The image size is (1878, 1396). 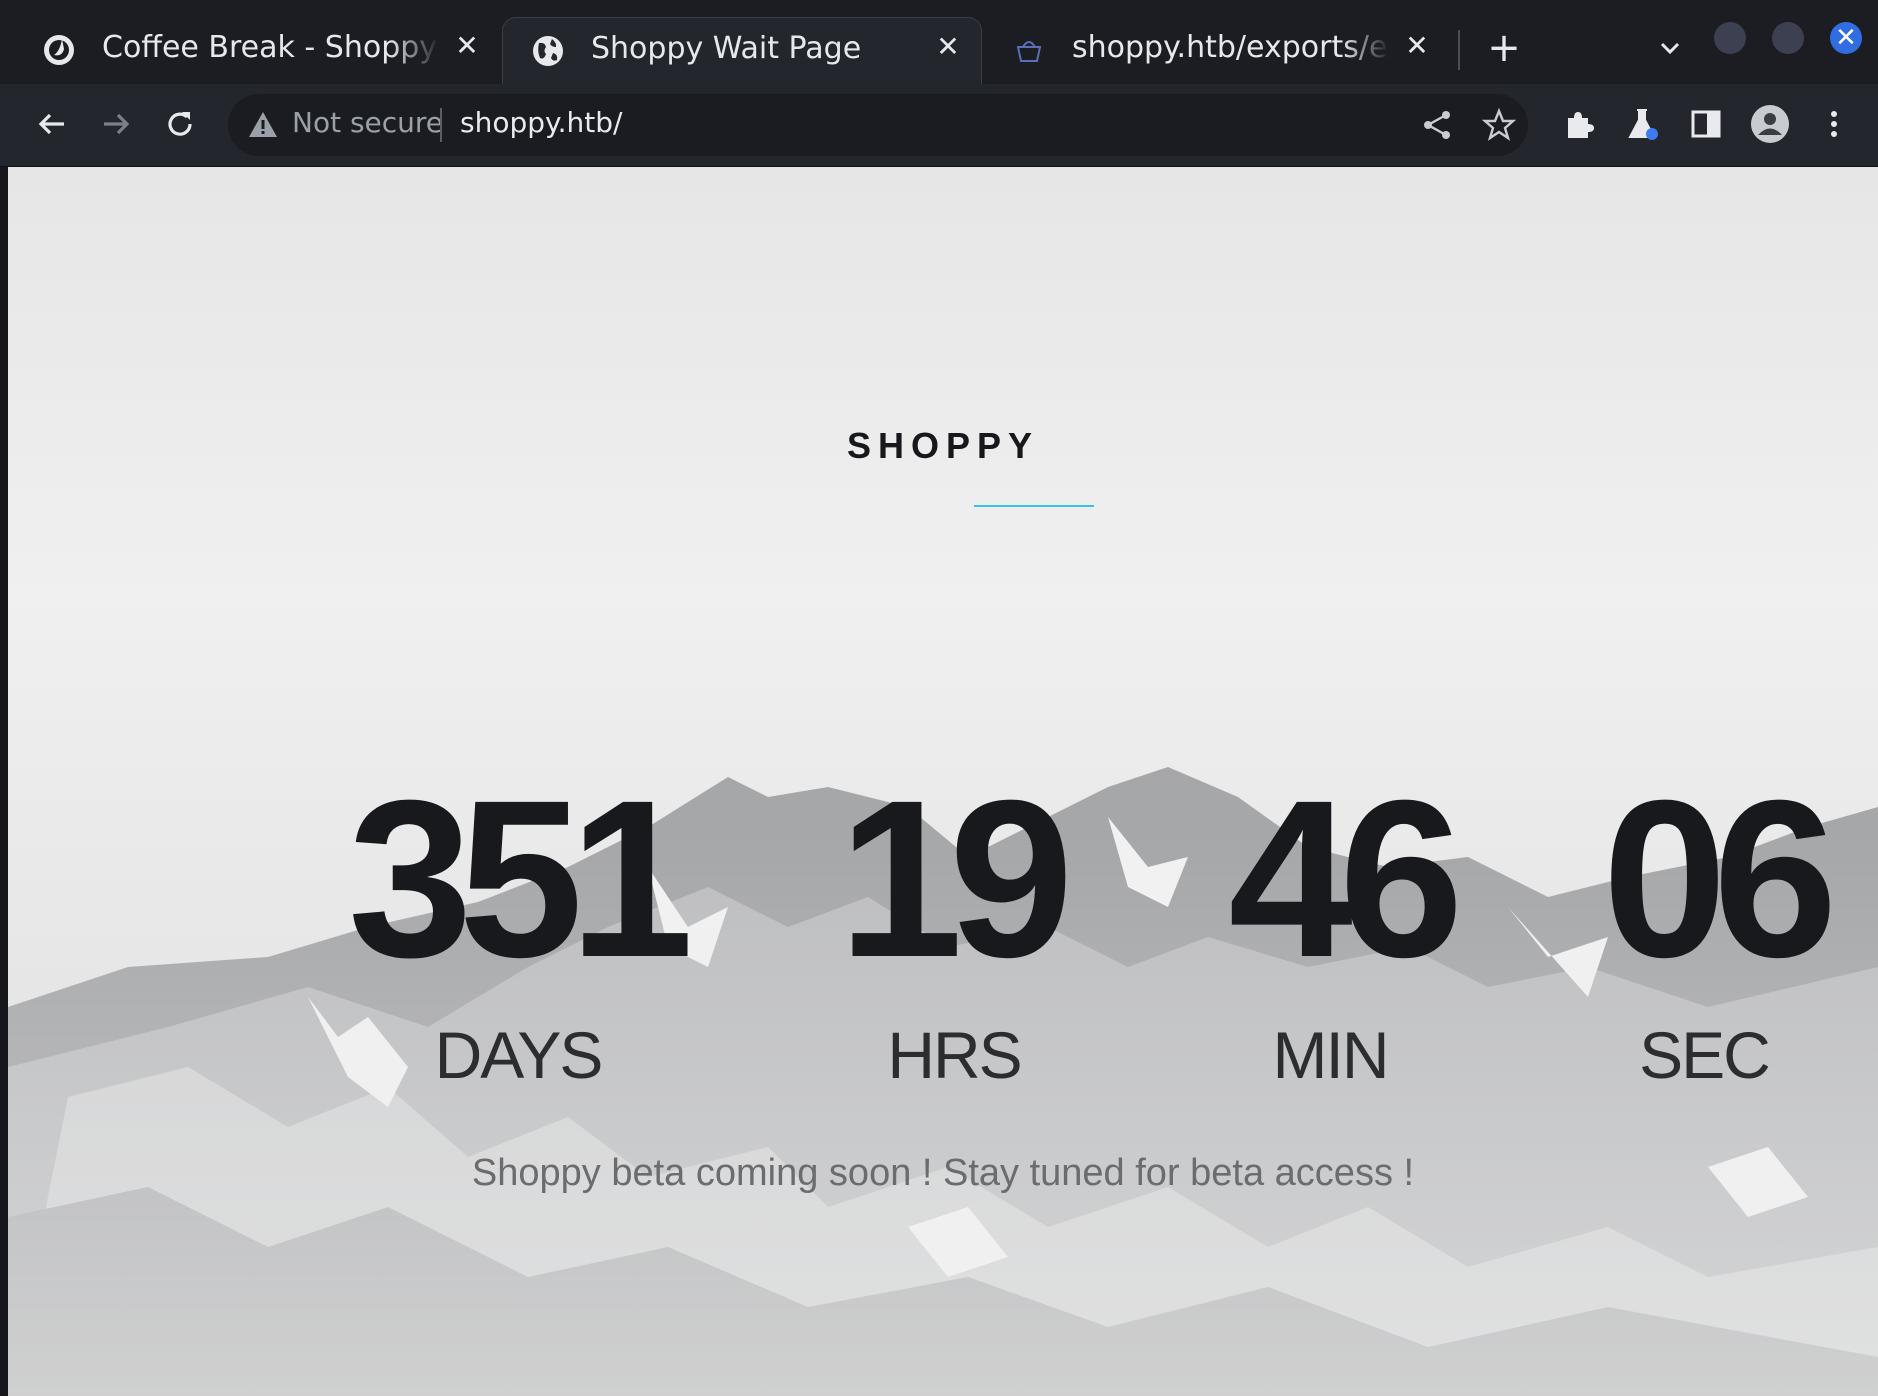 I want to click on extensions-puzzle-icon, so click(x=1578, y=124).